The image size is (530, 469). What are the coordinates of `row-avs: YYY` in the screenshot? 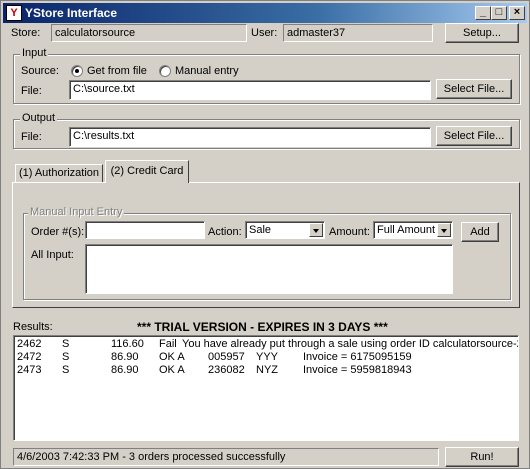 It's located at (267, 357).